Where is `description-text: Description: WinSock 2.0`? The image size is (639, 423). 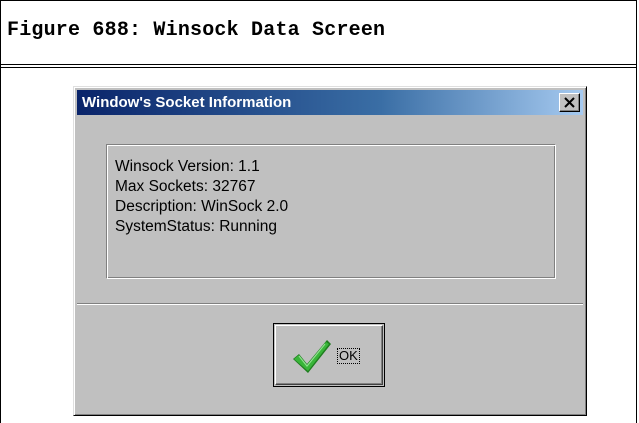 description-text: Description: WinSock 2.0 is located at coordinates (202, 206).